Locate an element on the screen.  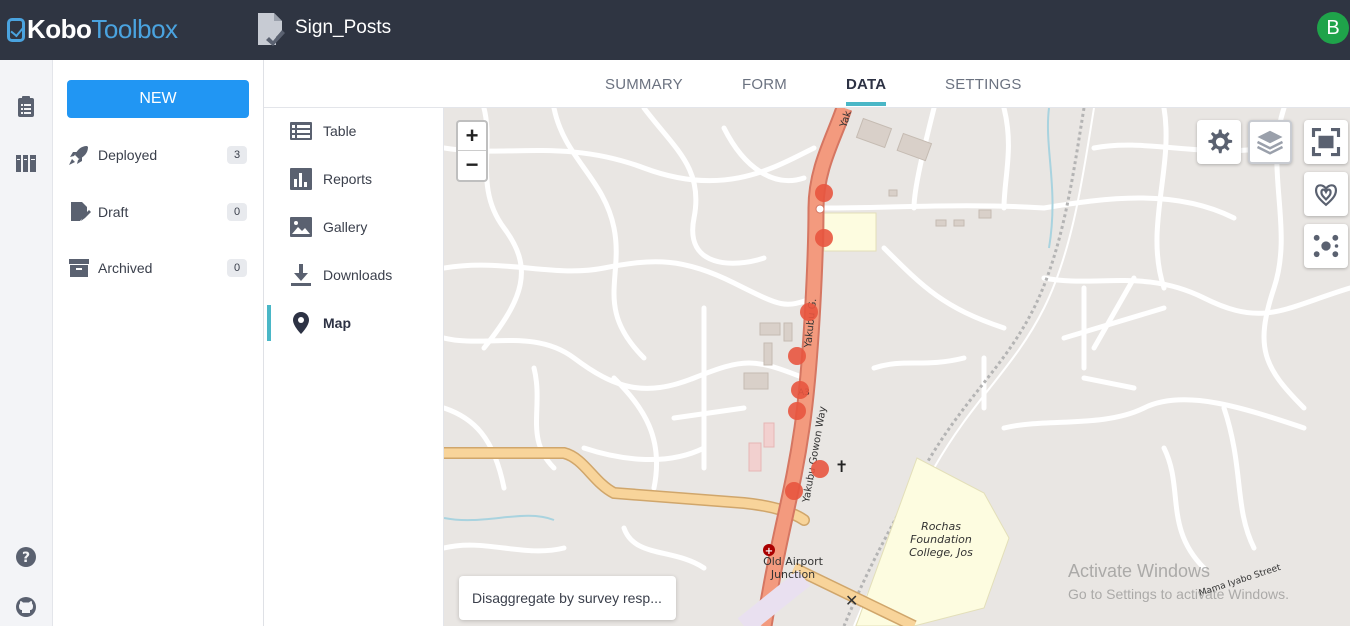
heatmap-icon is located at coordinates (1326, 195).